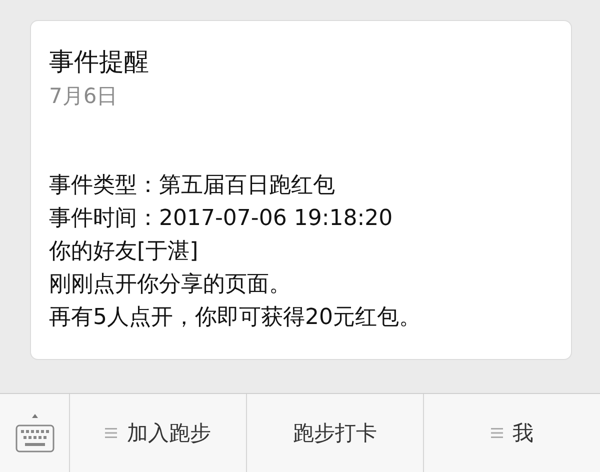  I want to click on message-line: 事件时间：2017-07-06 19:18:20, so click(221, 219).